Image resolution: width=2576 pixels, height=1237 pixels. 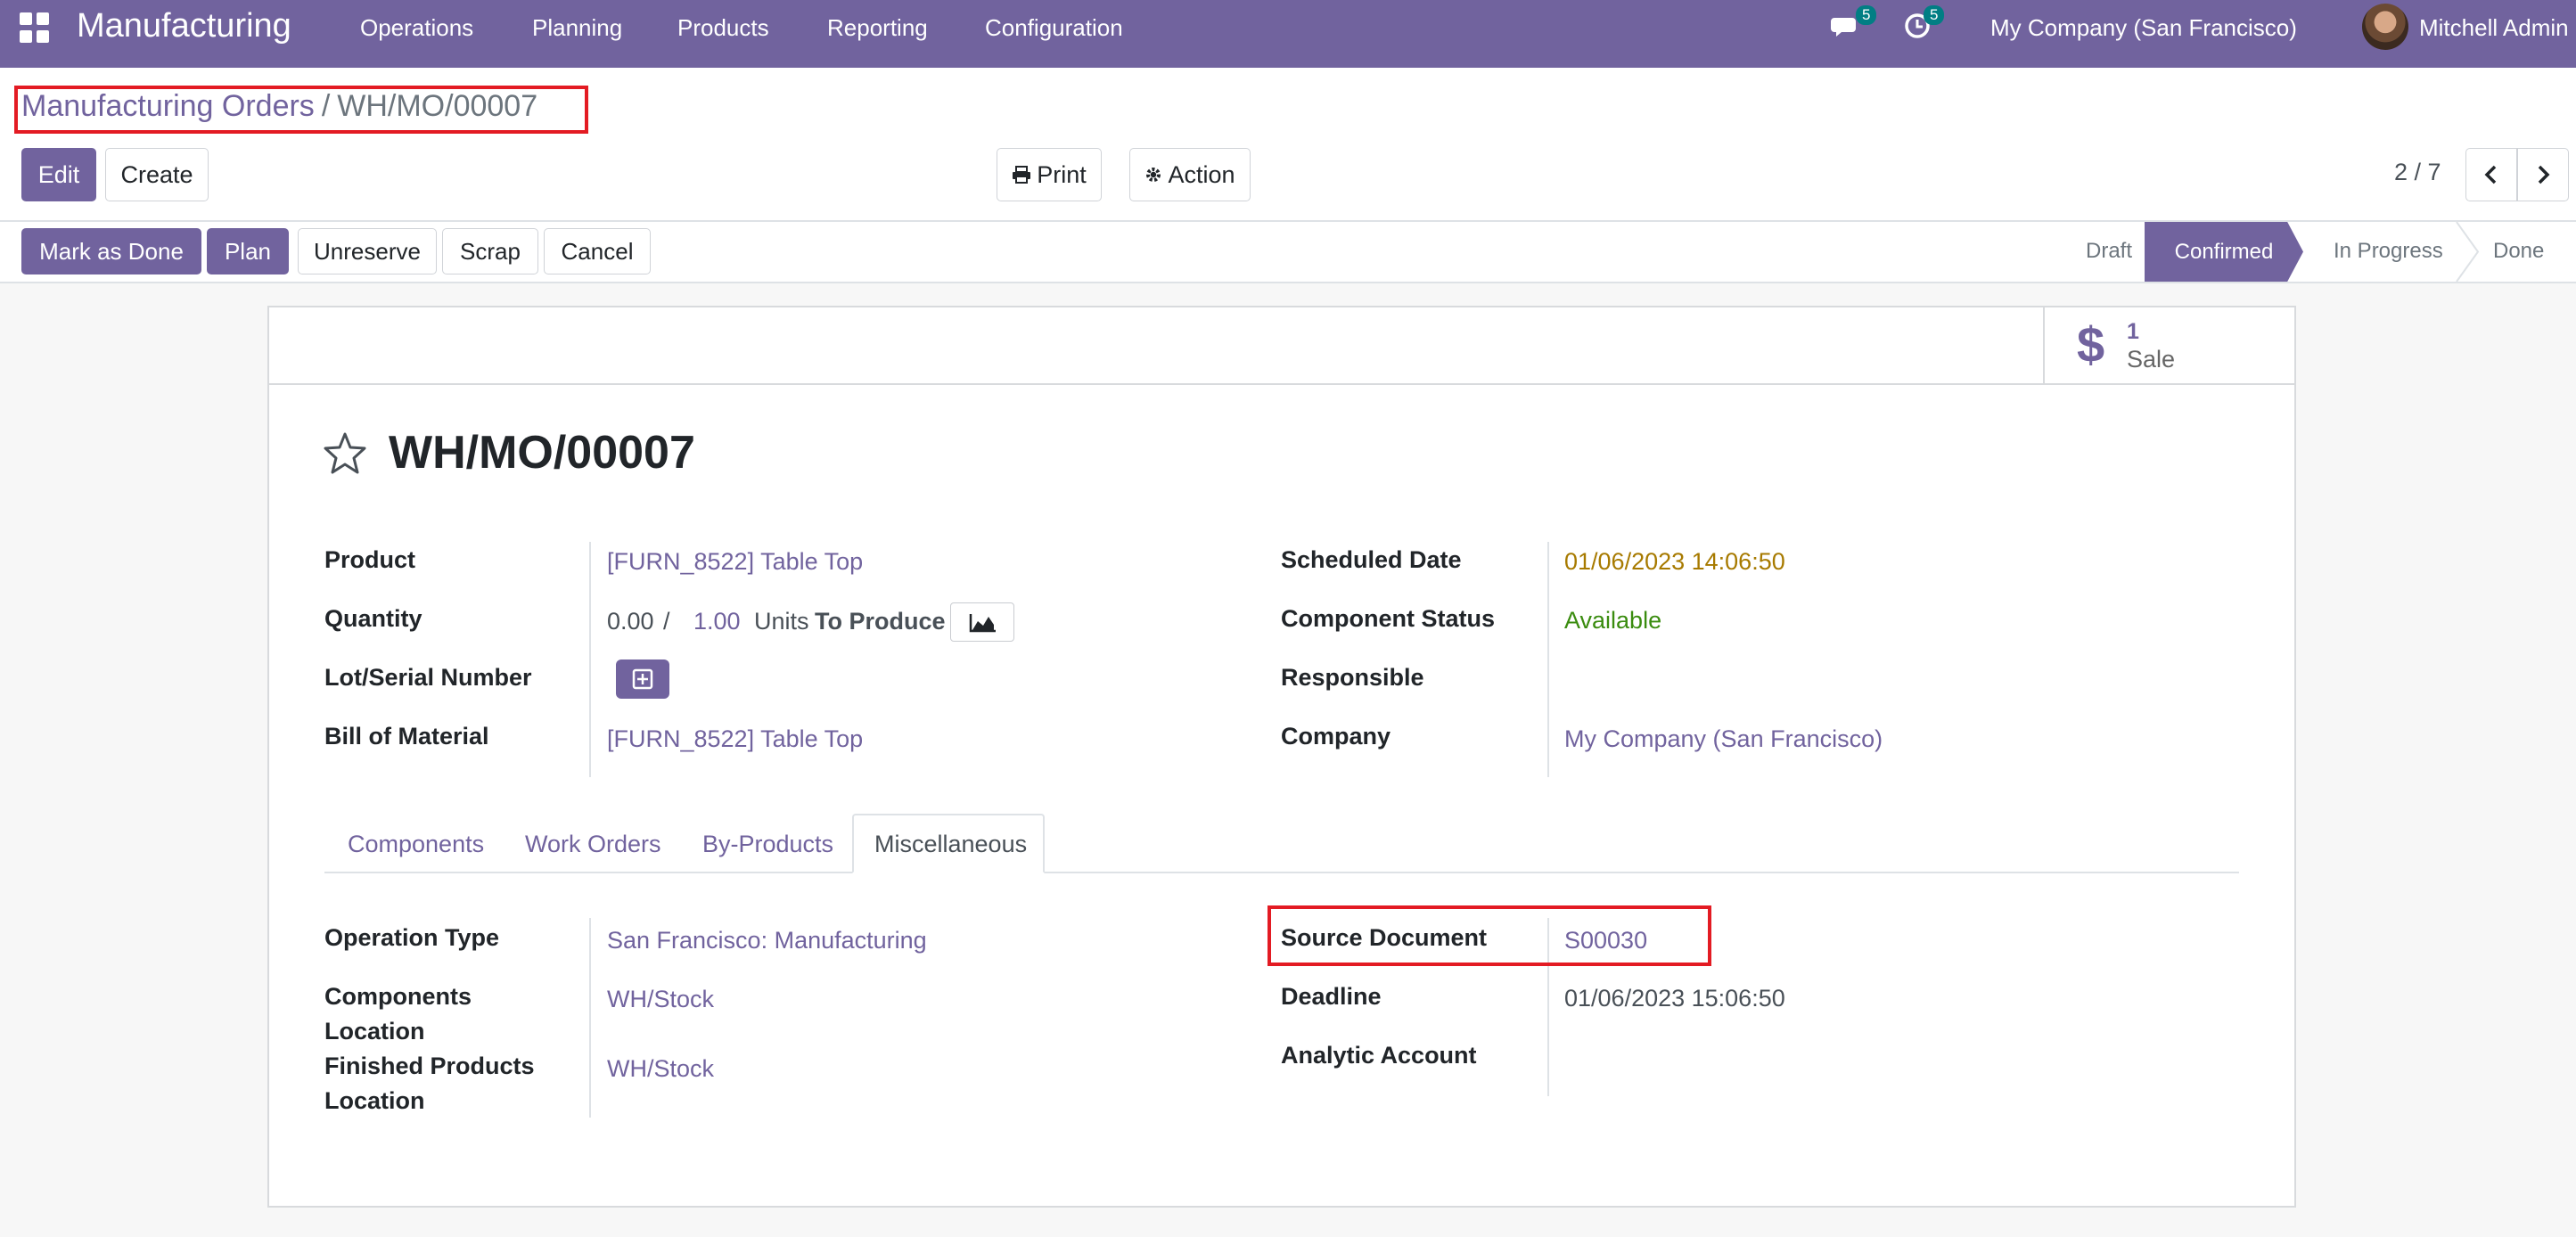 I want to click on lot-serial-label: Lot/Serial Number, so click(x=428, y=678).